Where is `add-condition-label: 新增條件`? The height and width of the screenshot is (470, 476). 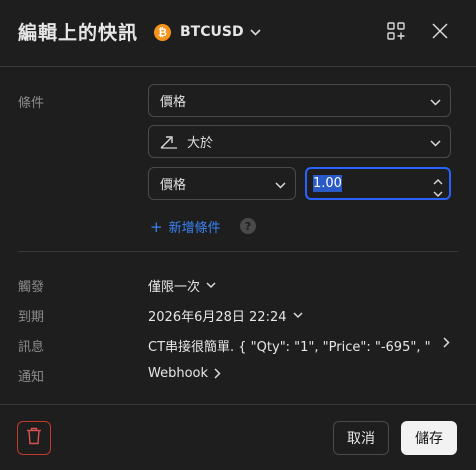 add-condition-label: 新增條件 is located at coordinates (194, 228).